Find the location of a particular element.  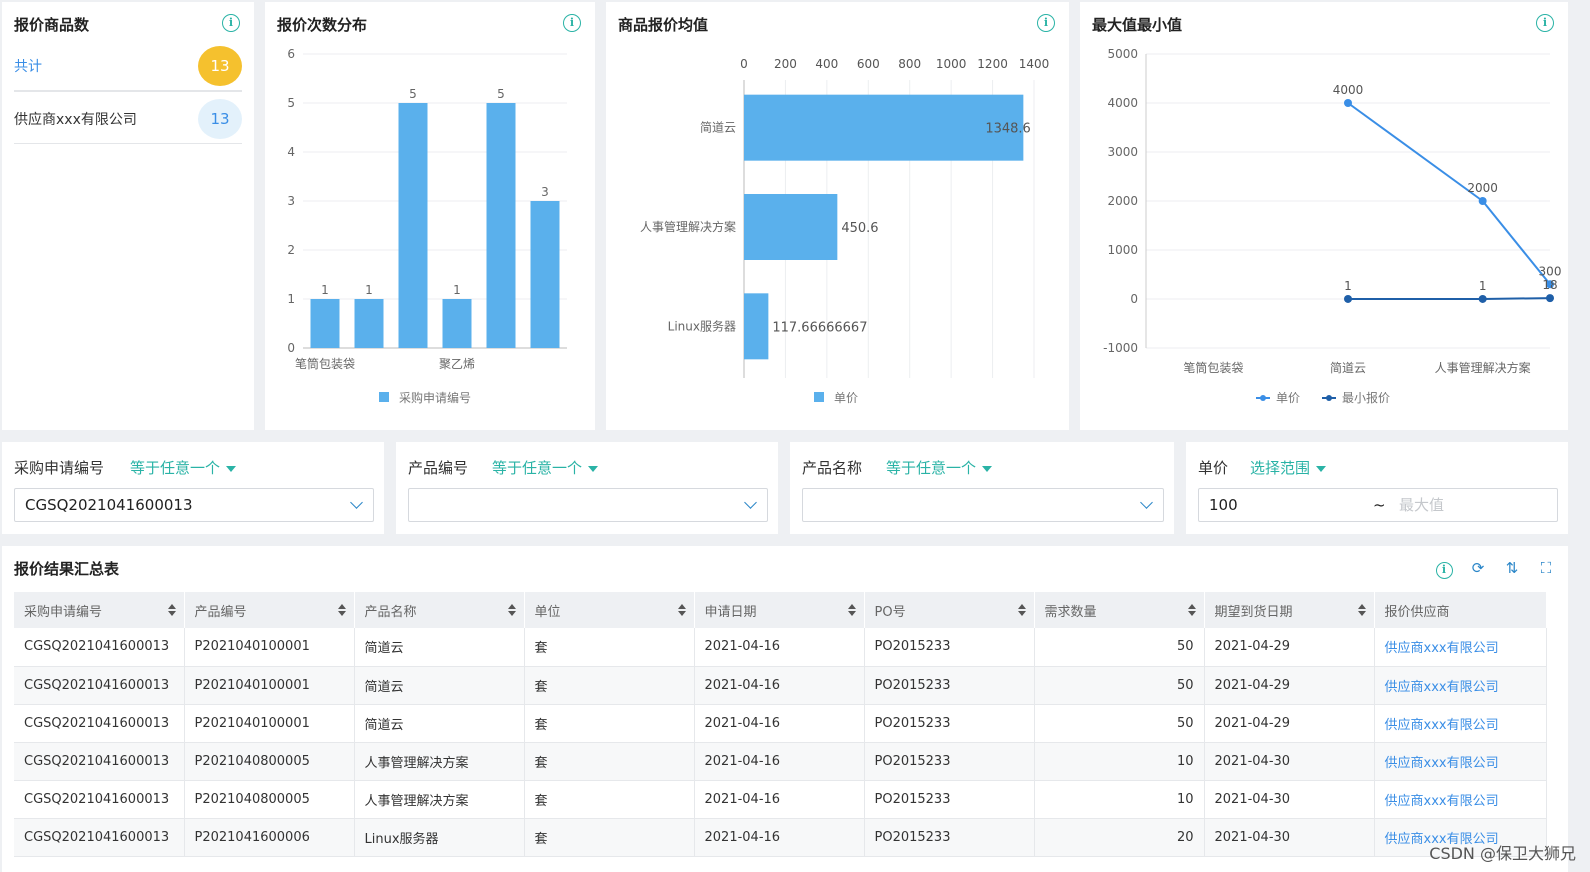

y-tick-label: 4 is located at coordinates (291, 152).